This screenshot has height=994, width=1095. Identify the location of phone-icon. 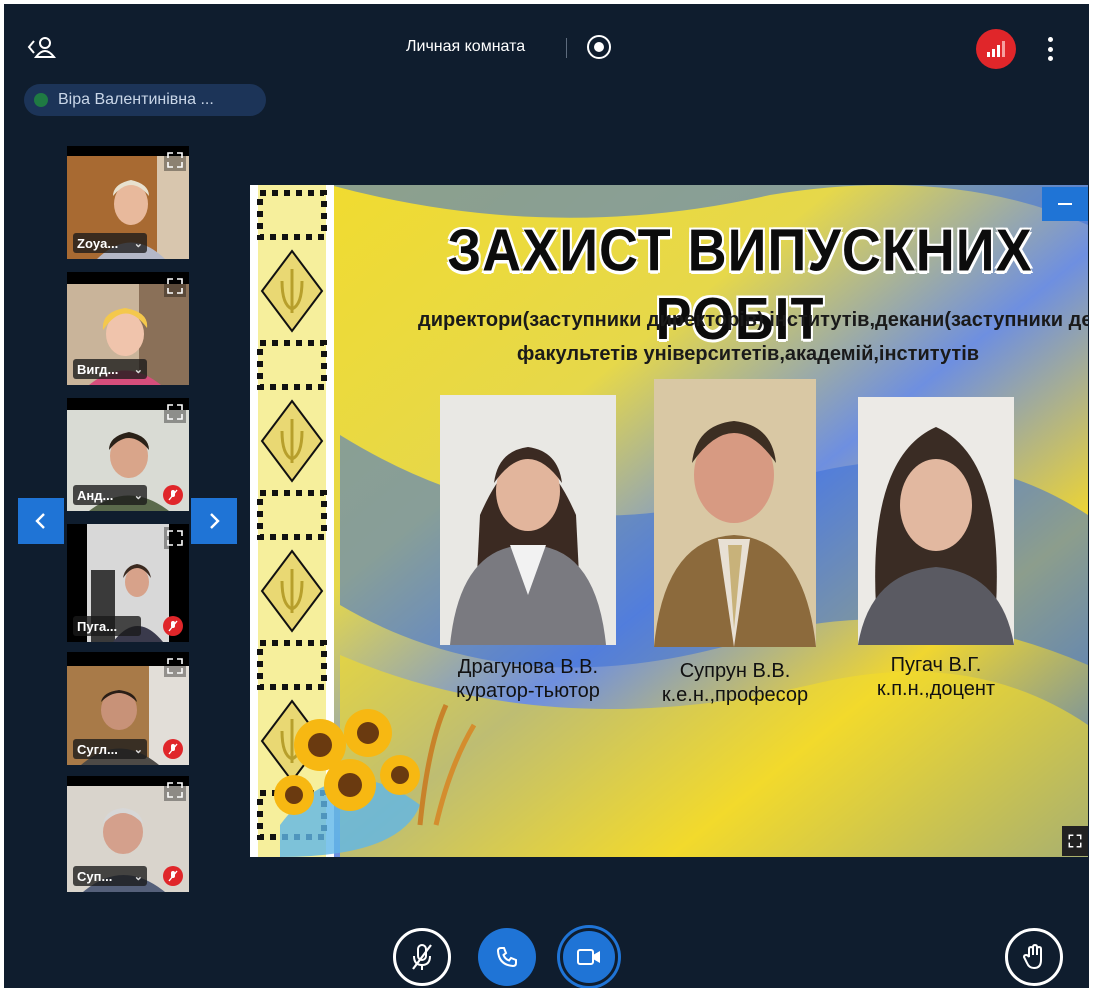
(506, 957).